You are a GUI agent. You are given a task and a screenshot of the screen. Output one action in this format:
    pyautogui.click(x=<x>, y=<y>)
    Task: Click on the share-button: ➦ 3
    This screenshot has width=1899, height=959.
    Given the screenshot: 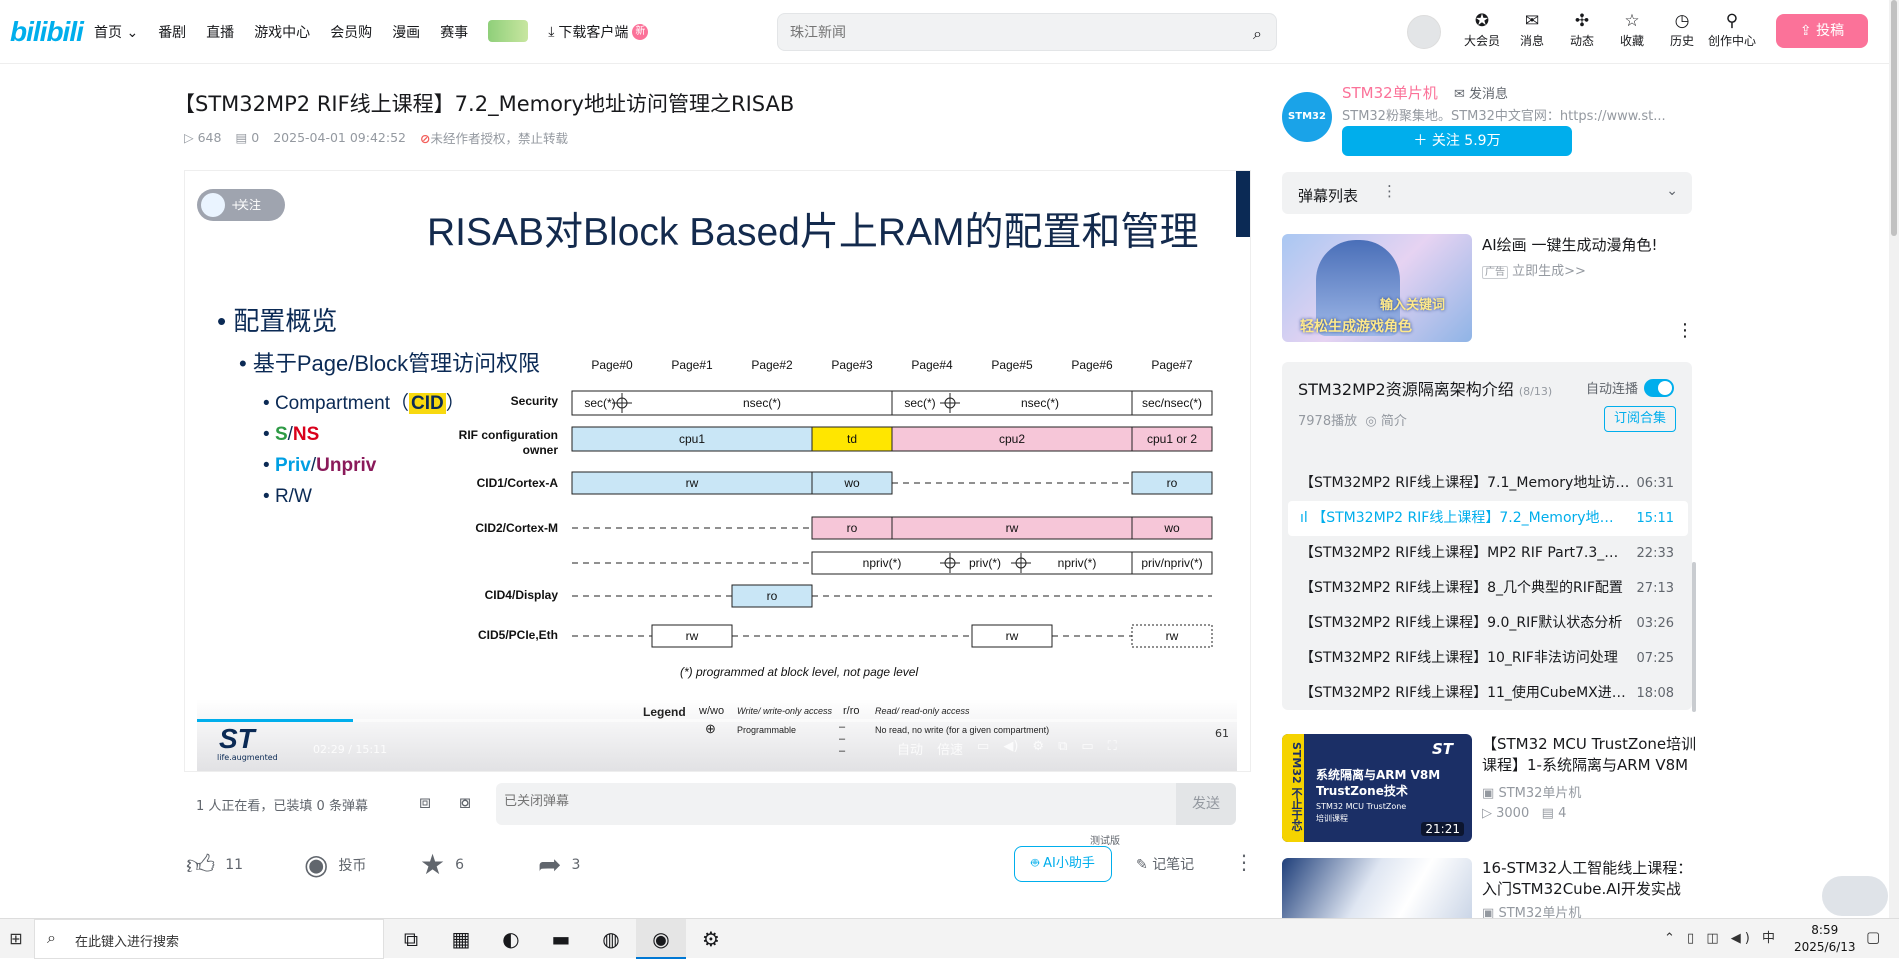 What is the action you would take?
    pyautogui.click(x=559, y=864)
    